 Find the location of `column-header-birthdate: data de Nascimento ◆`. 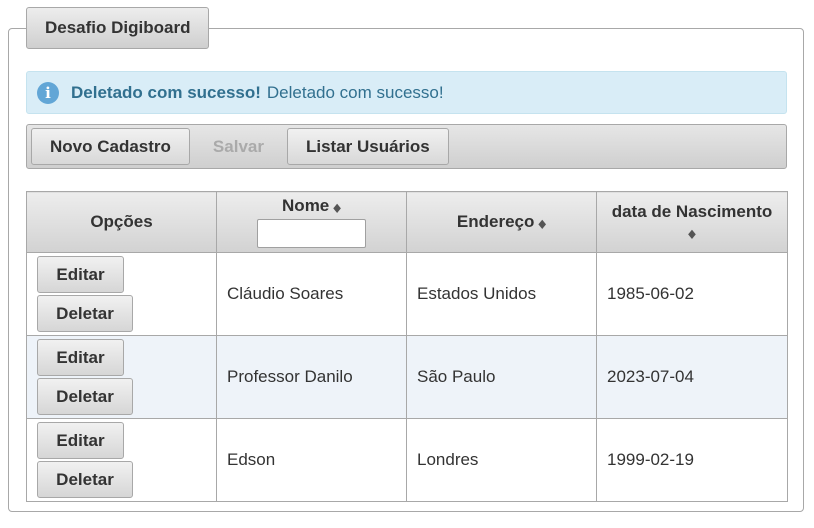

column-header-birthdate: data de Nascimento ◆ is located at coordinates (692, 222).